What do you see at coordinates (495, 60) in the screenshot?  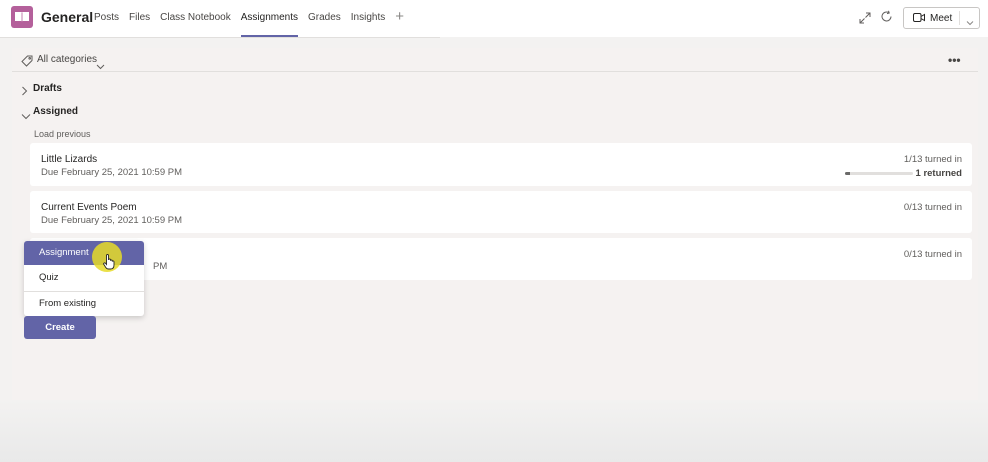 I see `category-filter-bar: All categories •••` at bounding box center [495, 60].